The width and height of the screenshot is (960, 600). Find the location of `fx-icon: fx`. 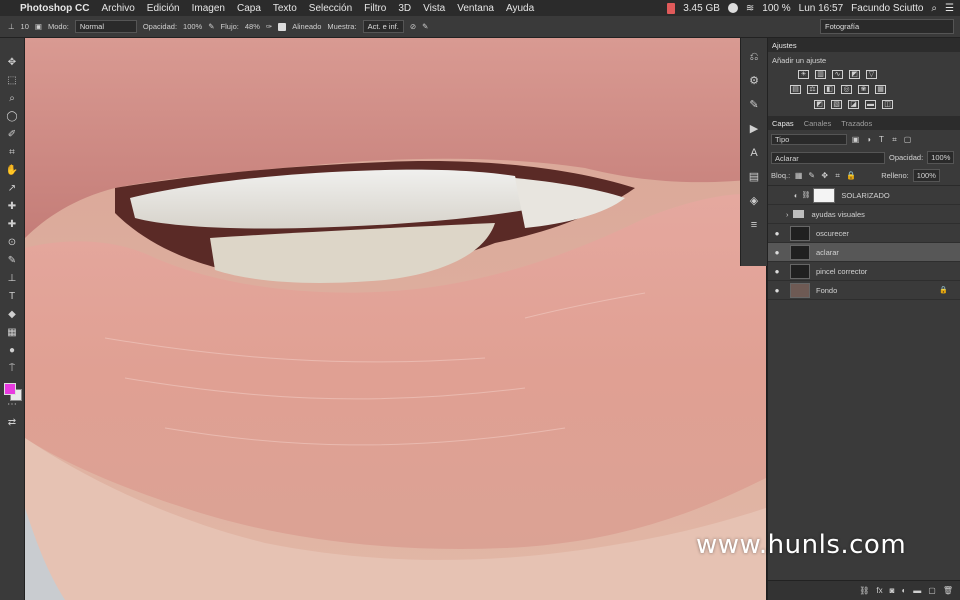

fx-icon: fx is located at coordinates (879, 590).